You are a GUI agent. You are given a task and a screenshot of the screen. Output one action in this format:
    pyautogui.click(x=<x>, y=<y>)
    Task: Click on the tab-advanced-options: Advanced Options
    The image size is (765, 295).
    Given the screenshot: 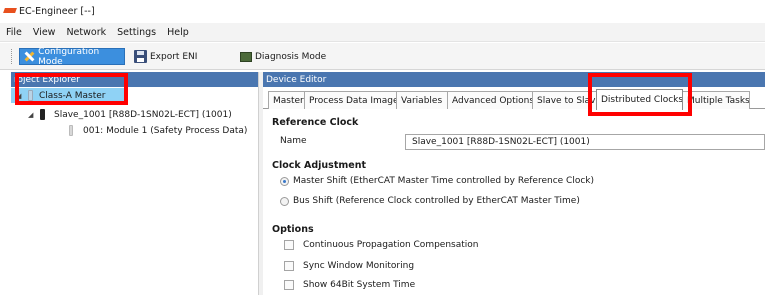 What is the action you would take?
    pyautogui.click(x=490, y=100)
    